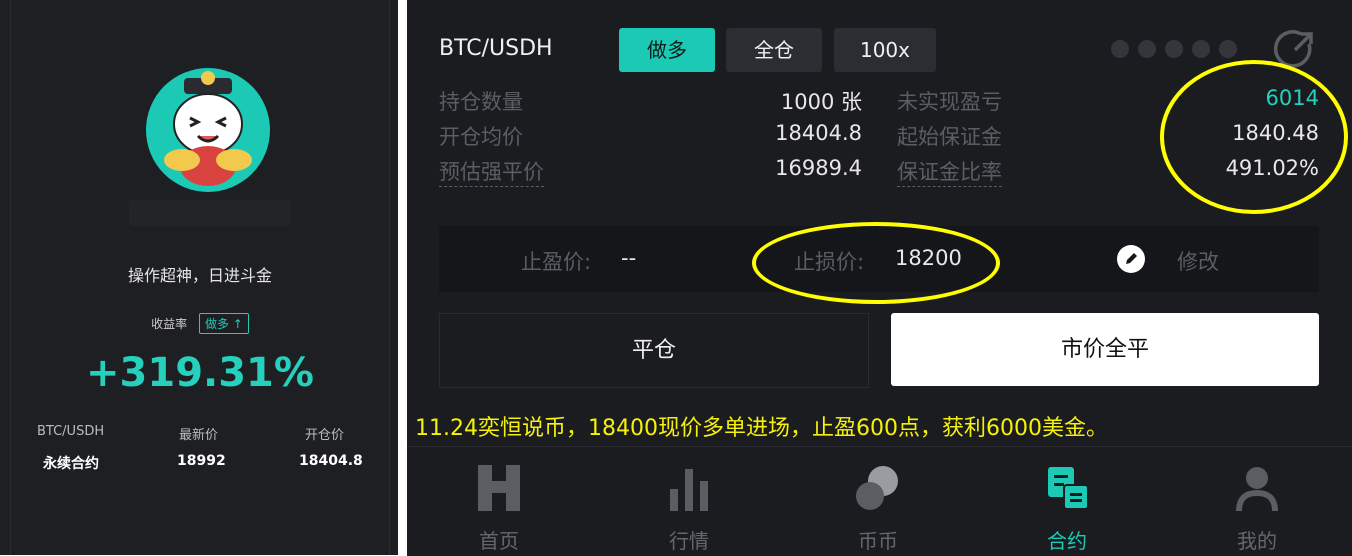  I want to click on nav-profile: 我的, so click(1257, 501).